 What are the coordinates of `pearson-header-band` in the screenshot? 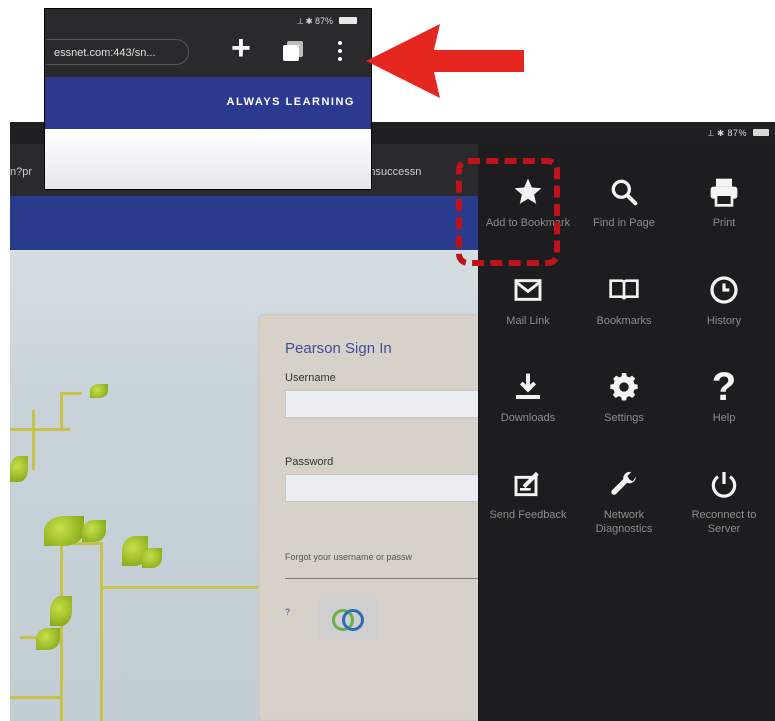 It's located at (245, 223).